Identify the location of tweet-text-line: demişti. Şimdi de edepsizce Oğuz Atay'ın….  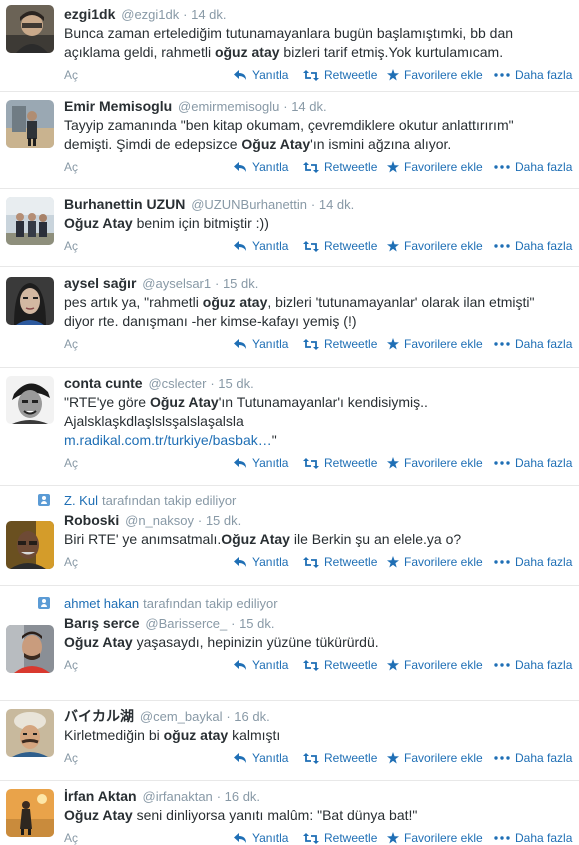
(316, 144).